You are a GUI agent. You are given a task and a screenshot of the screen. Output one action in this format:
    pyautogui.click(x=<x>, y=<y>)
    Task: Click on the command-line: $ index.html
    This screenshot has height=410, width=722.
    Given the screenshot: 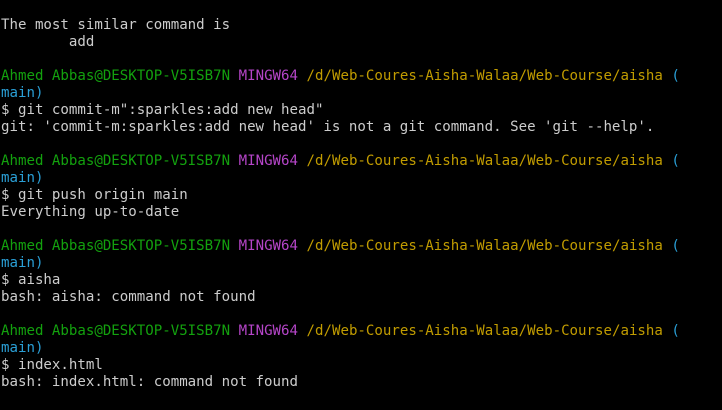 What is the action you would take?
    pyautogui.click(x=52, y=365)
    